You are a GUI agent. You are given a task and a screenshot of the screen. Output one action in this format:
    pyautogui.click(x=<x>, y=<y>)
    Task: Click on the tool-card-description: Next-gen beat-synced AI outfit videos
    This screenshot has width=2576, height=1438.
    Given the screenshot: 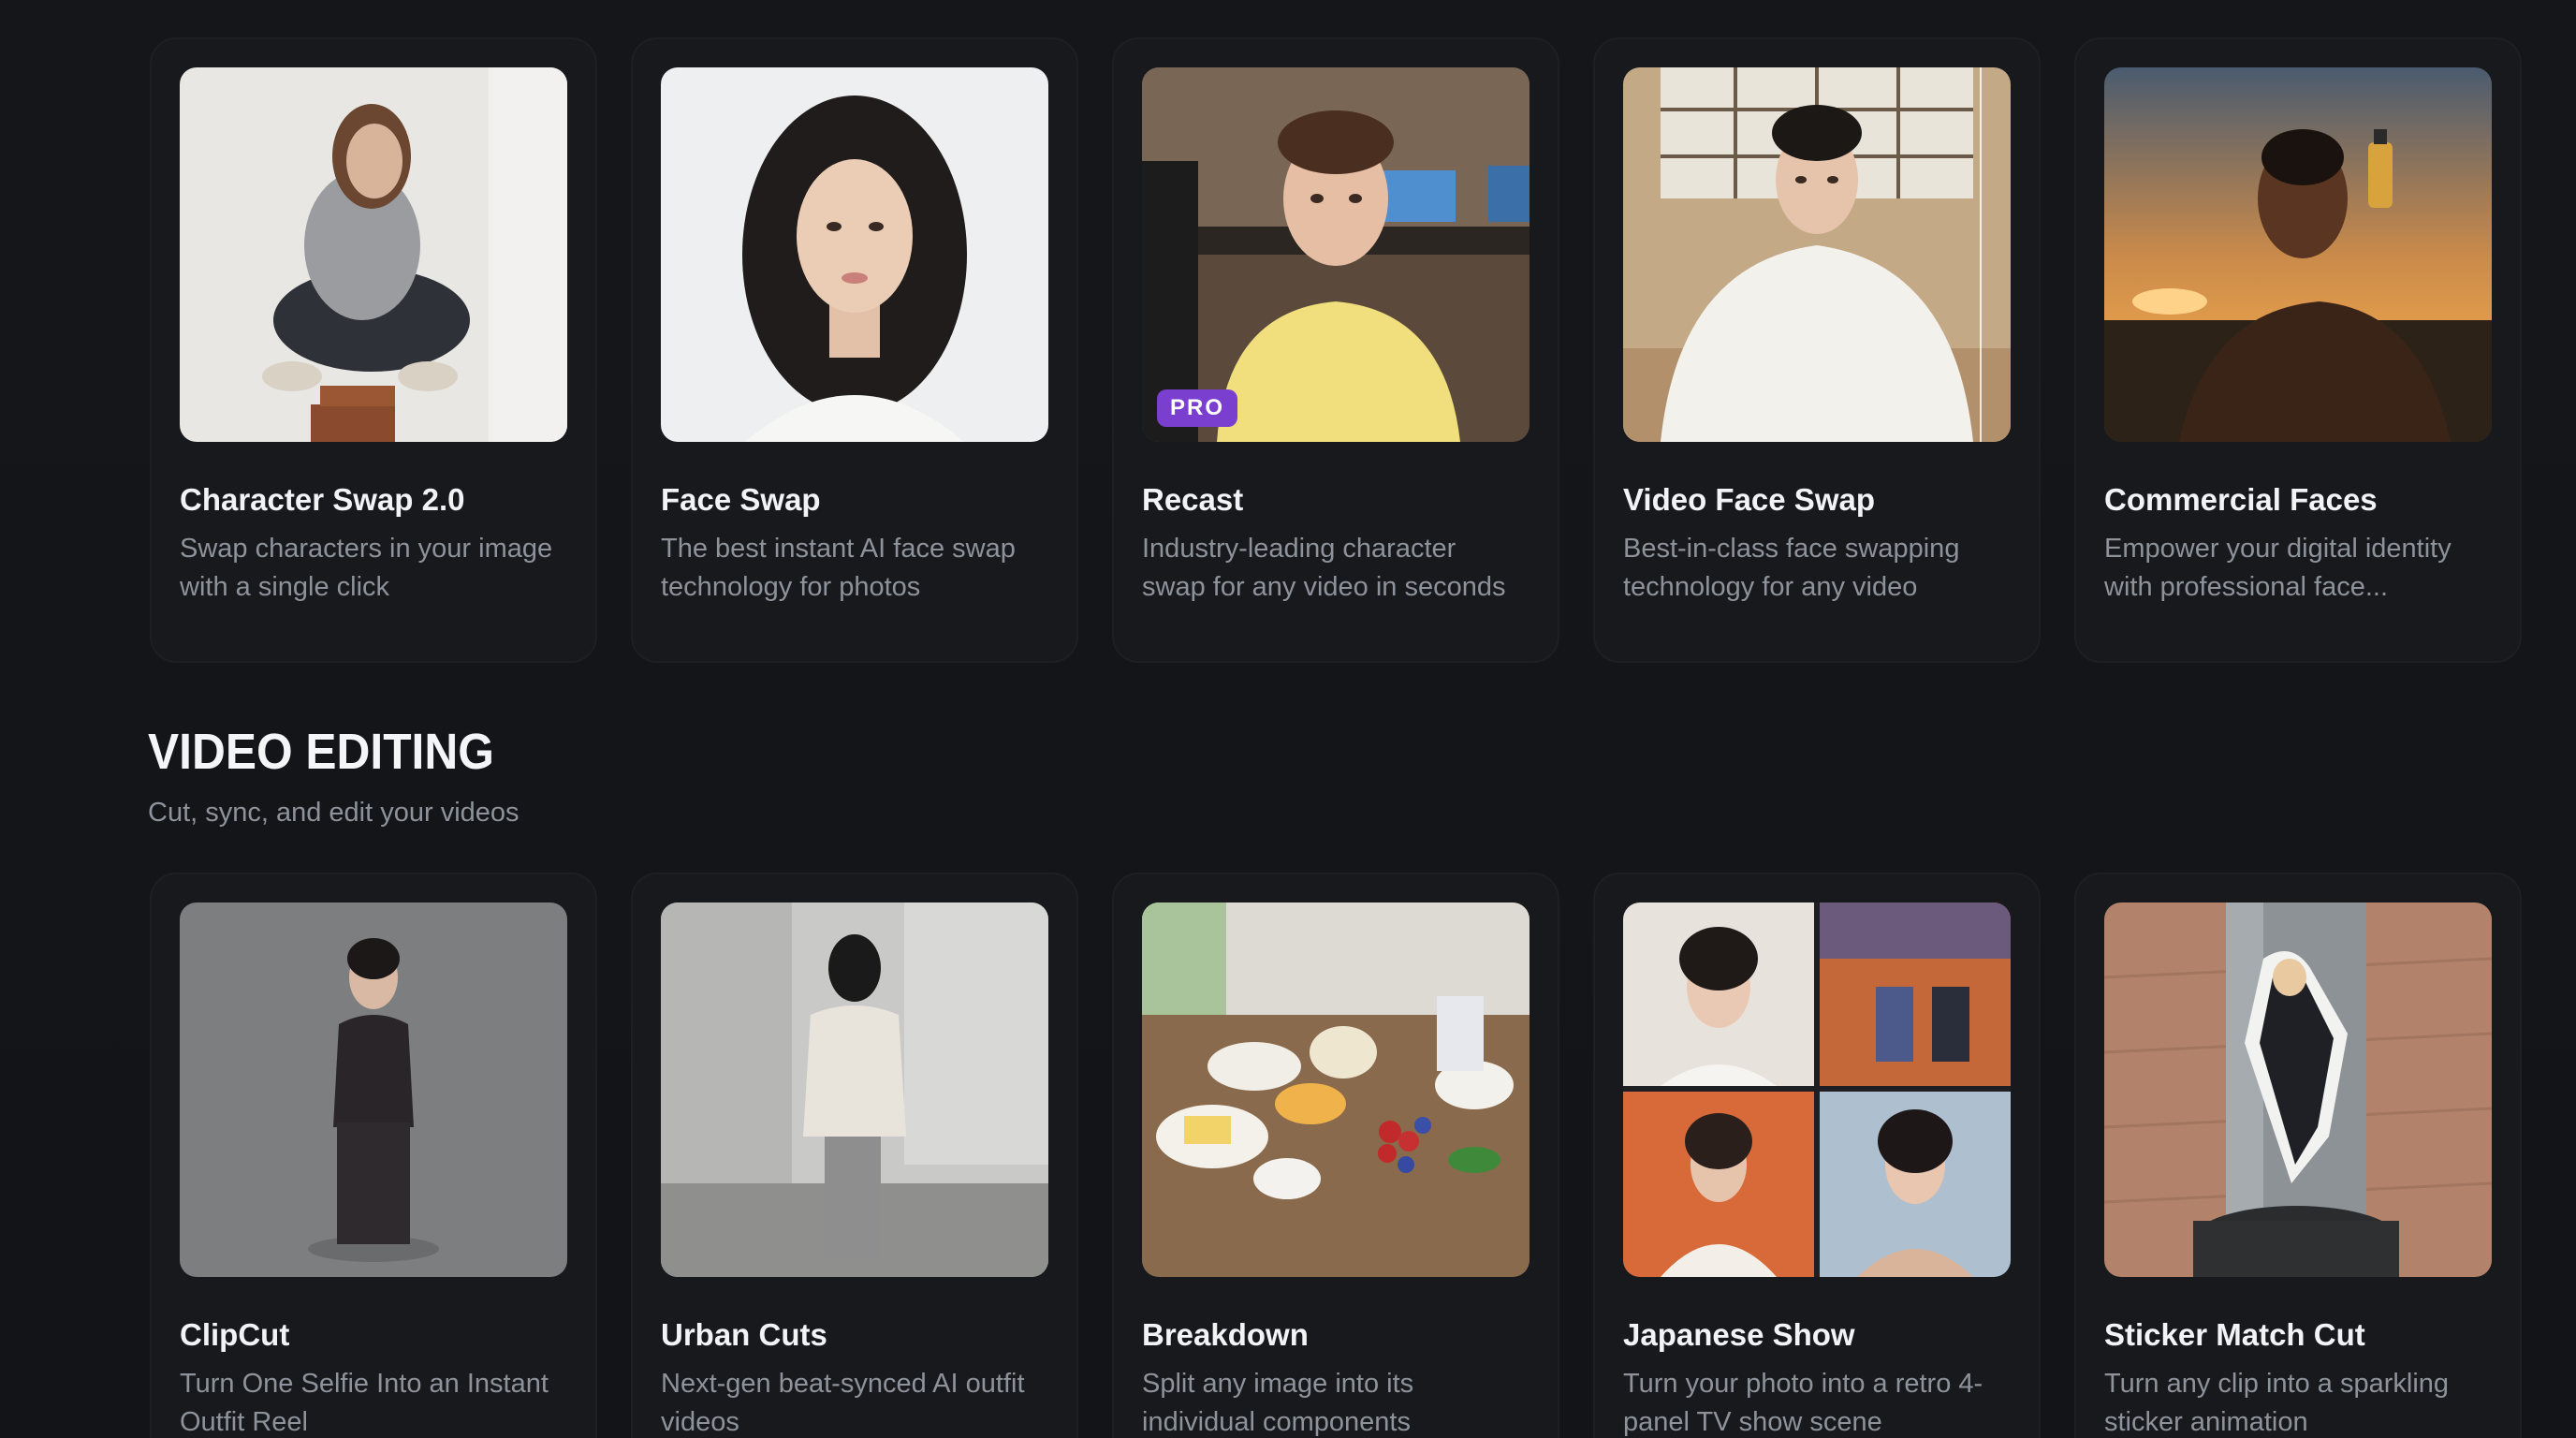 What is the action you would take?
    pyautogui.click(x=843, y=1402)
    